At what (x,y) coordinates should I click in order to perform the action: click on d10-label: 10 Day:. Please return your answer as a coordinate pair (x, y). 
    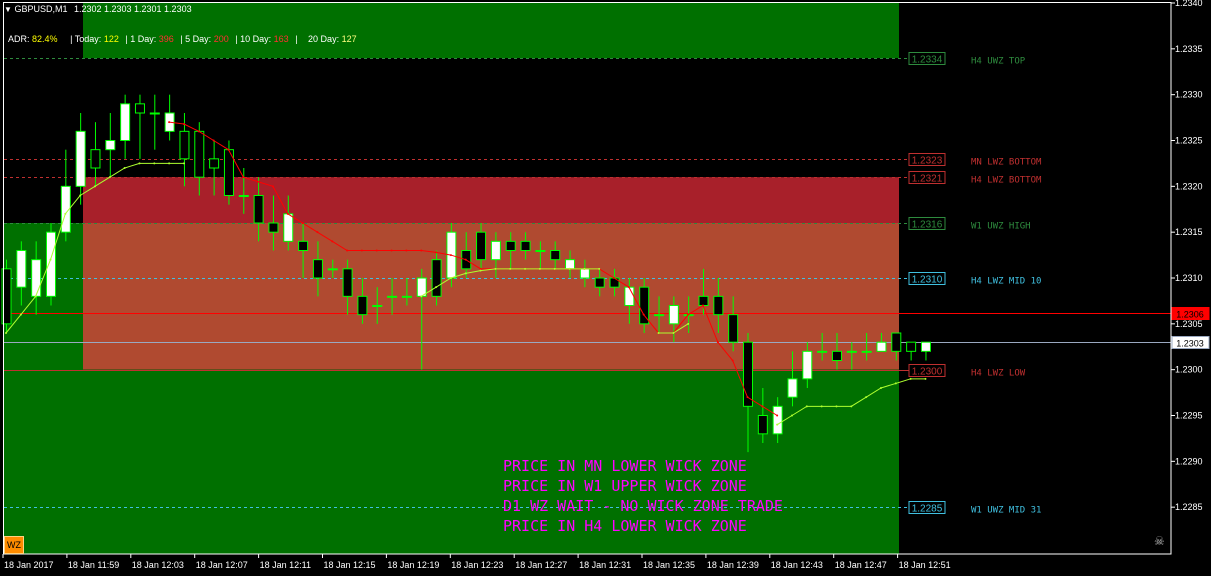
    Looking at the image, I should click on (256, 39).